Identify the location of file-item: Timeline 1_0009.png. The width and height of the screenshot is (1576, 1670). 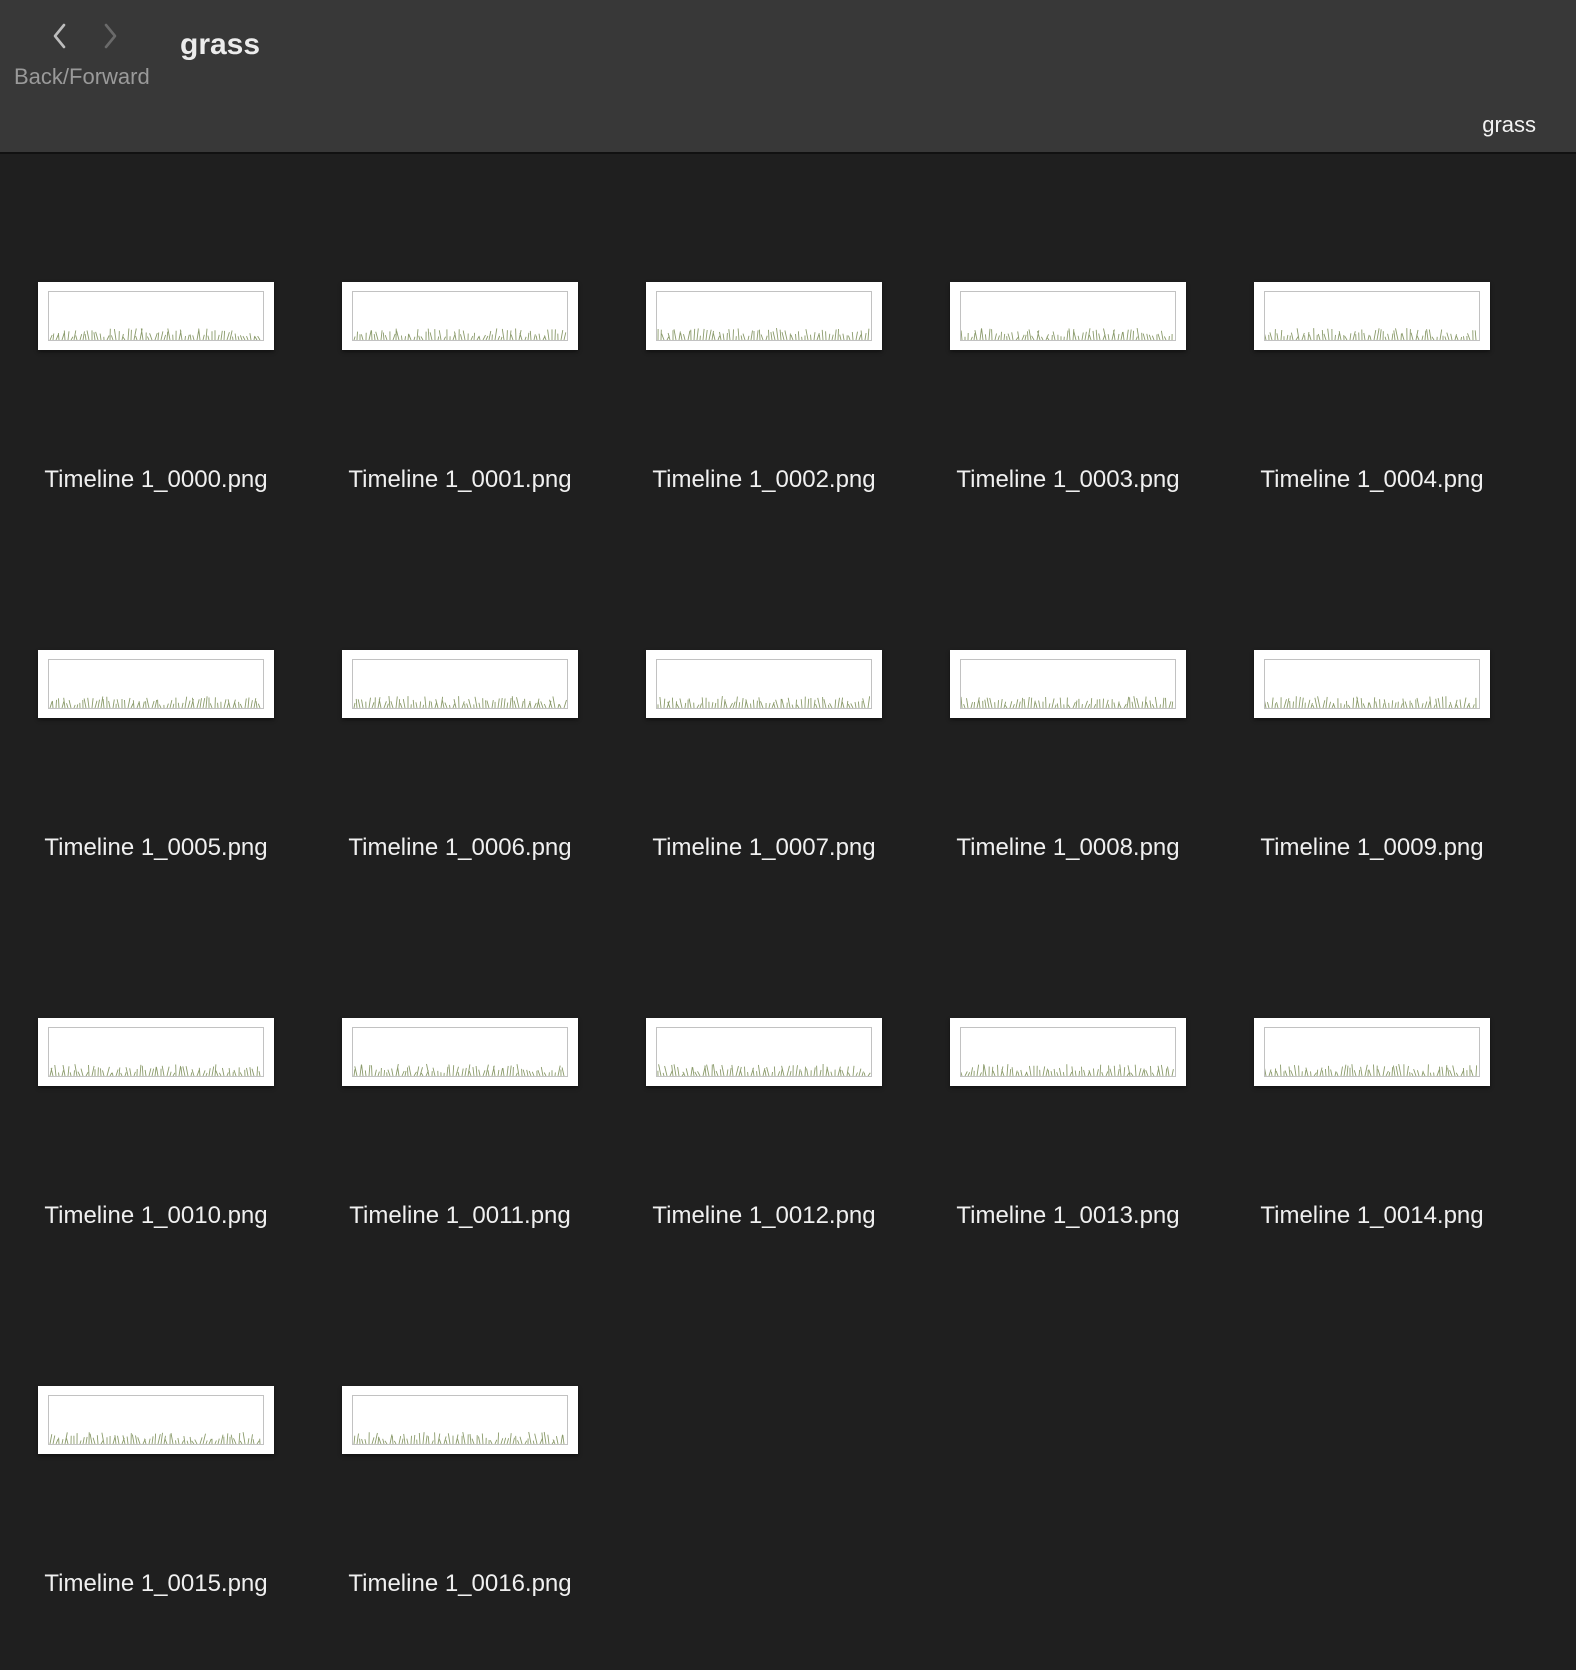
(1330, 708).